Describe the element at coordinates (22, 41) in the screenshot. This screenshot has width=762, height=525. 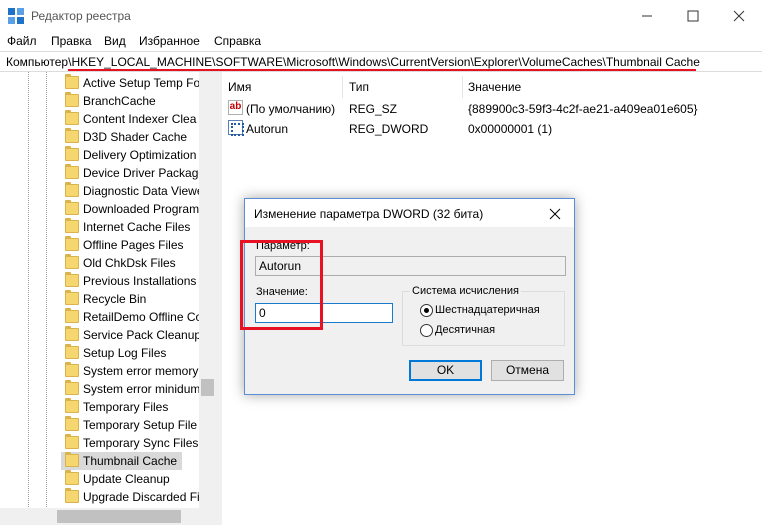
I see `menu-file: Файл` at that location.